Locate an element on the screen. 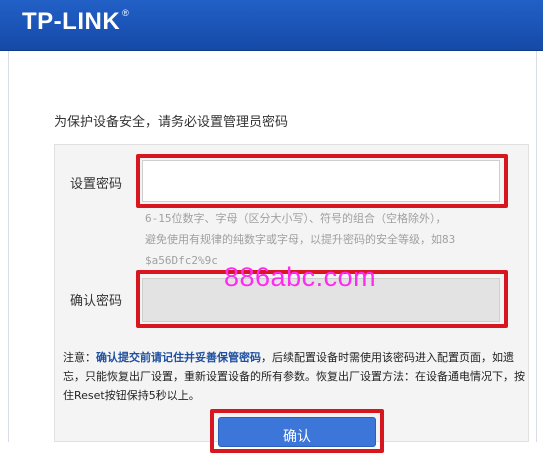 Image resolution: width=543 pixels, height=454 pixels. set-password-label: 设置密码 is located at coordinates (96, 184).